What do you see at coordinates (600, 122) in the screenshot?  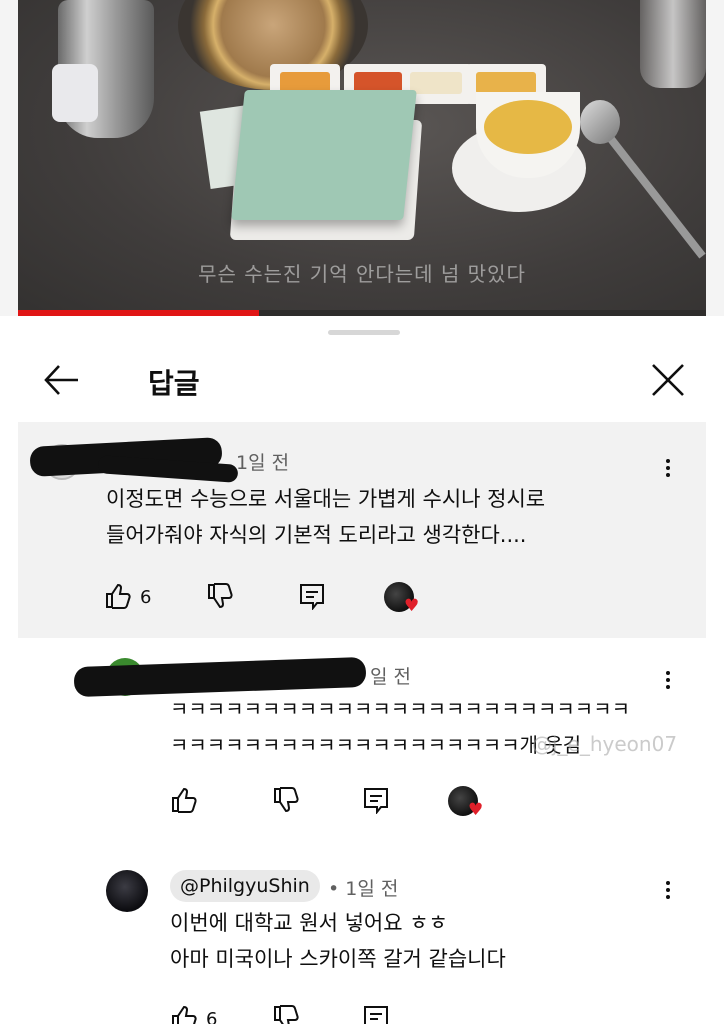 I see `spoon` at bounding box center [600, 122].